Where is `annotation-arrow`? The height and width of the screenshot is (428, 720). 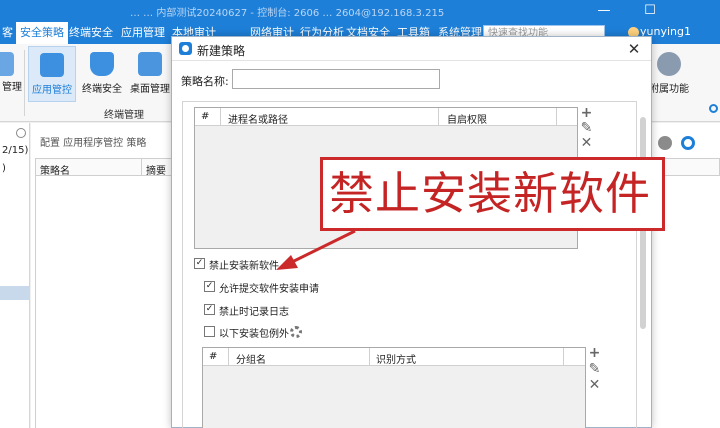 annotation-arrow is located at coordinates (316, 249).